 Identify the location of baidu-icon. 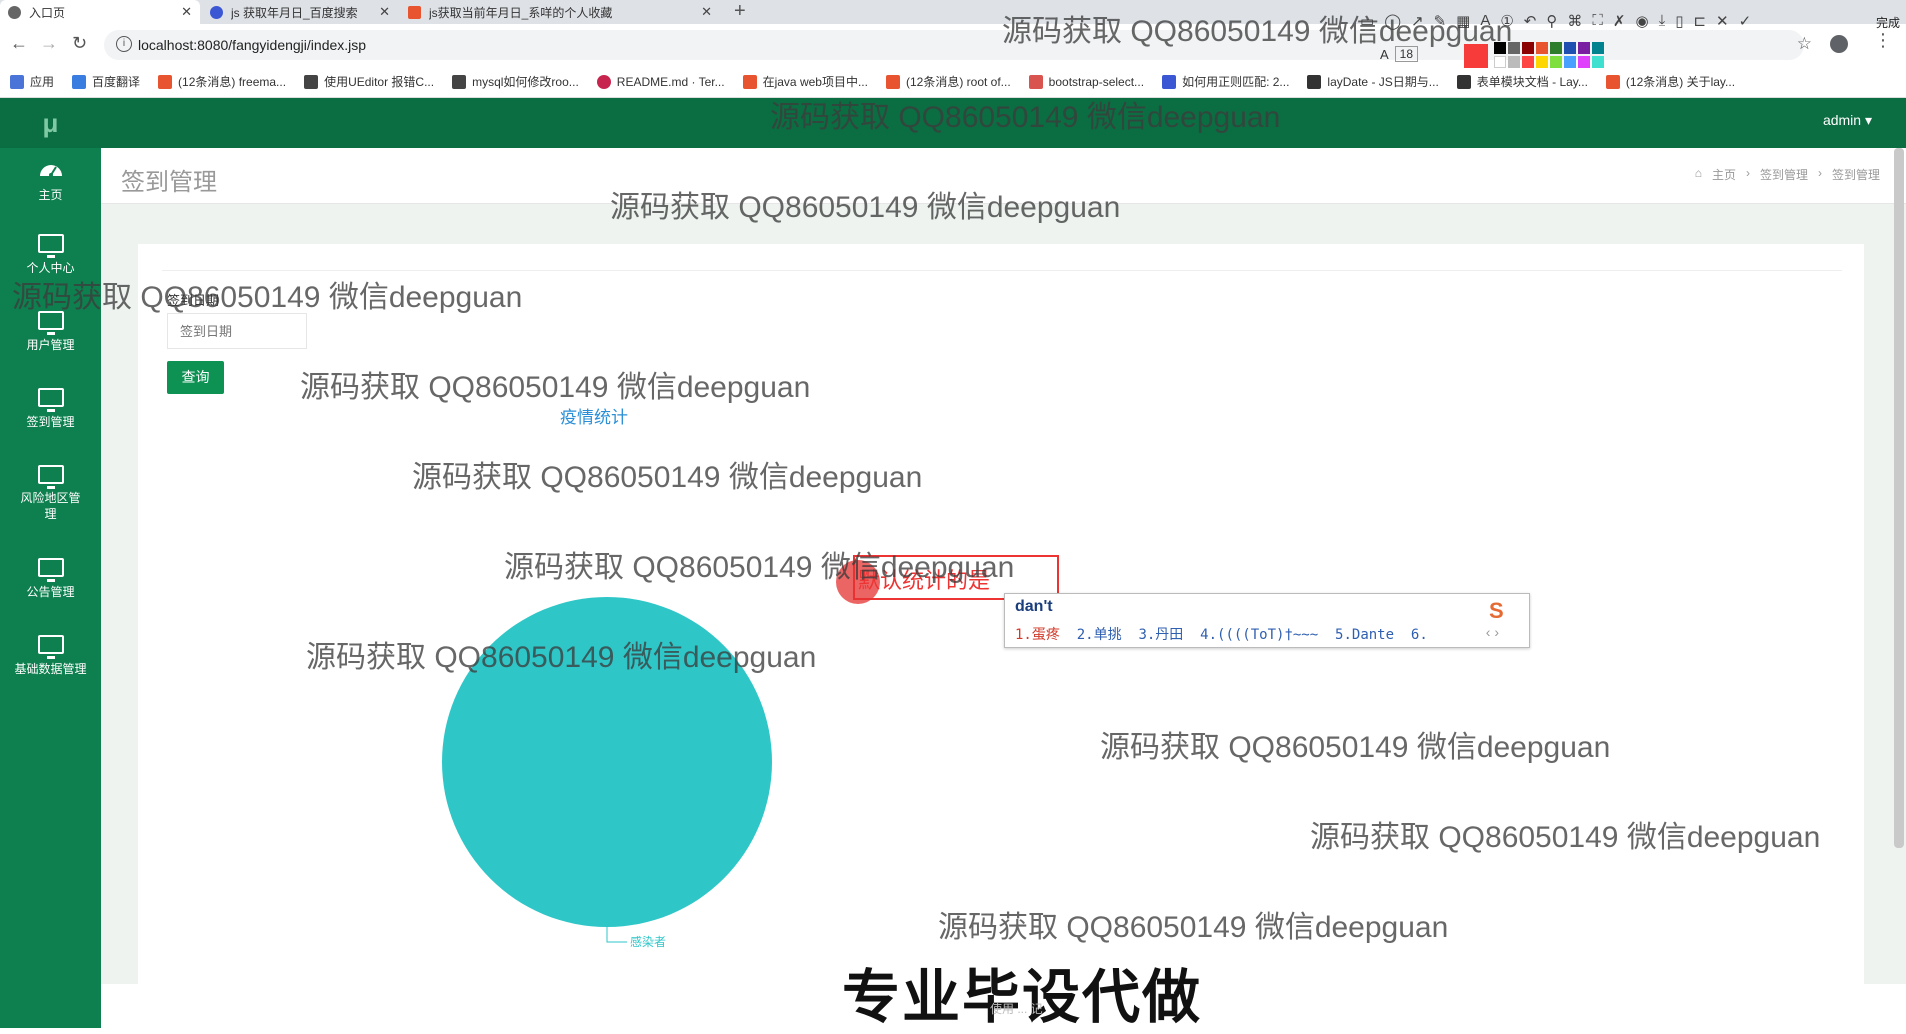
(1169, 81).